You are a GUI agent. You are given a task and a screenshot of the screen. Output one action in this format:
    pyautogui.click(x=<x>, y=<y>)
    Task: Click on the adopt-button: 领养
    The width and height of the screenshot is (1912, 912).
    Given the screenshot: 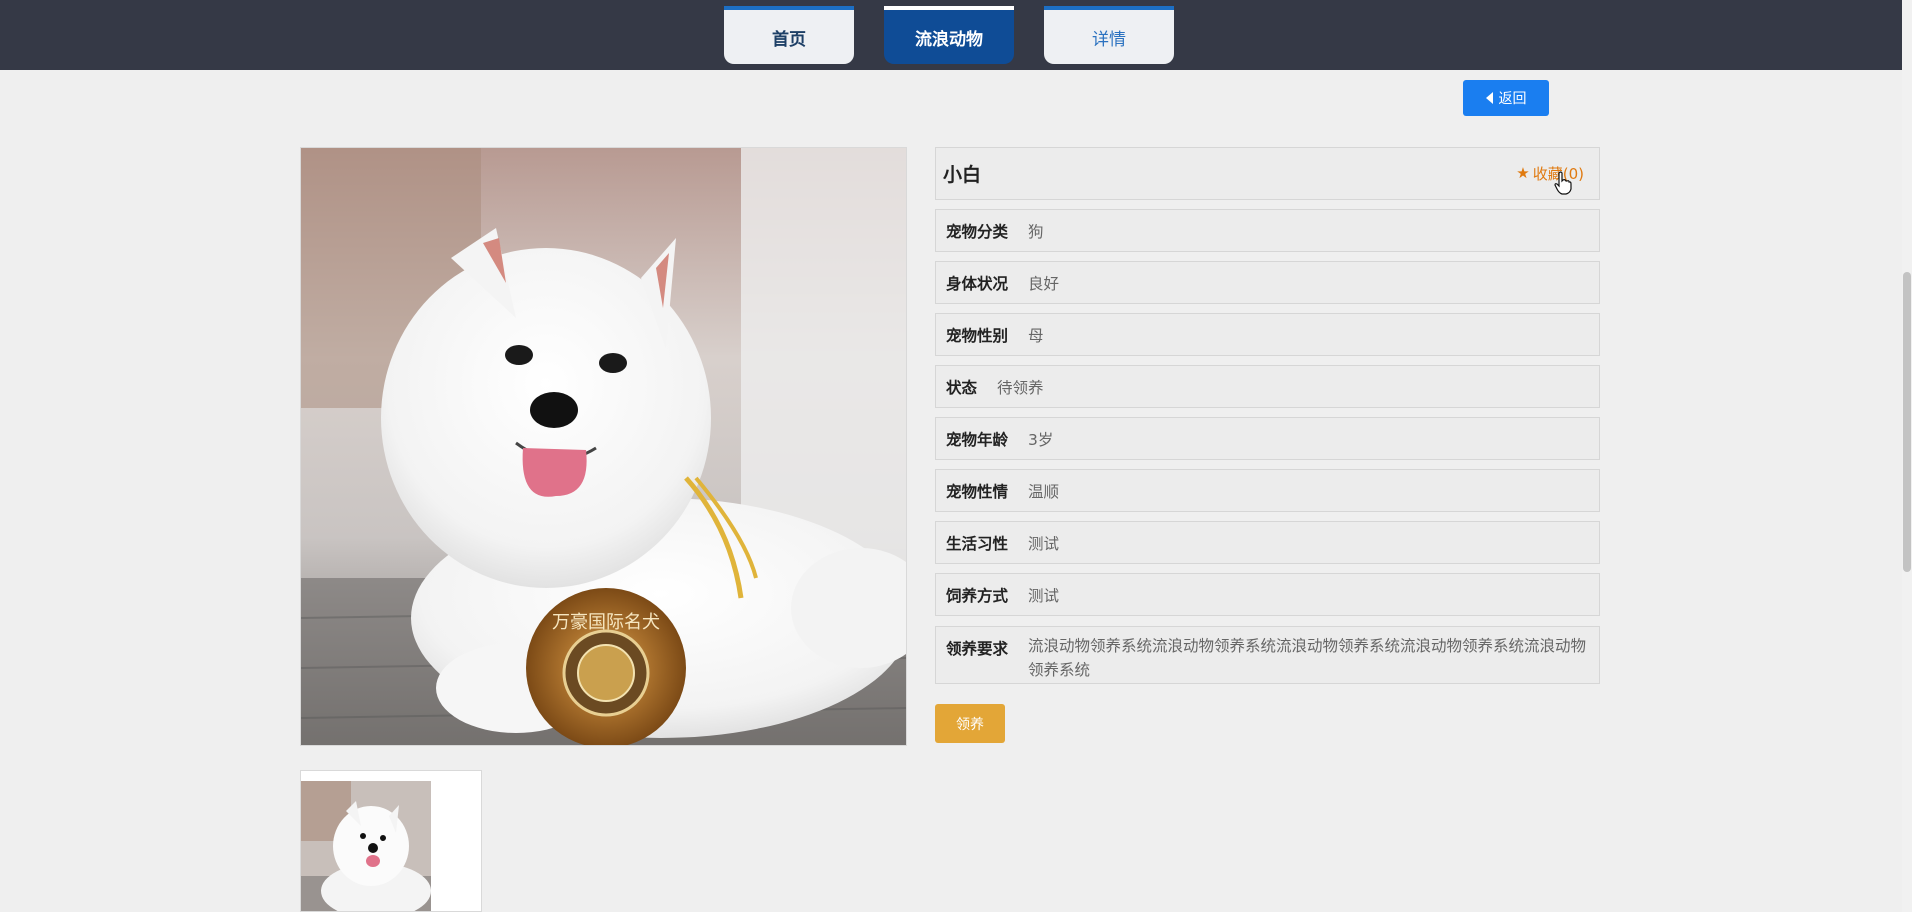 What is the action you would take?
    pyautogui.click(x=970, y=723)
    